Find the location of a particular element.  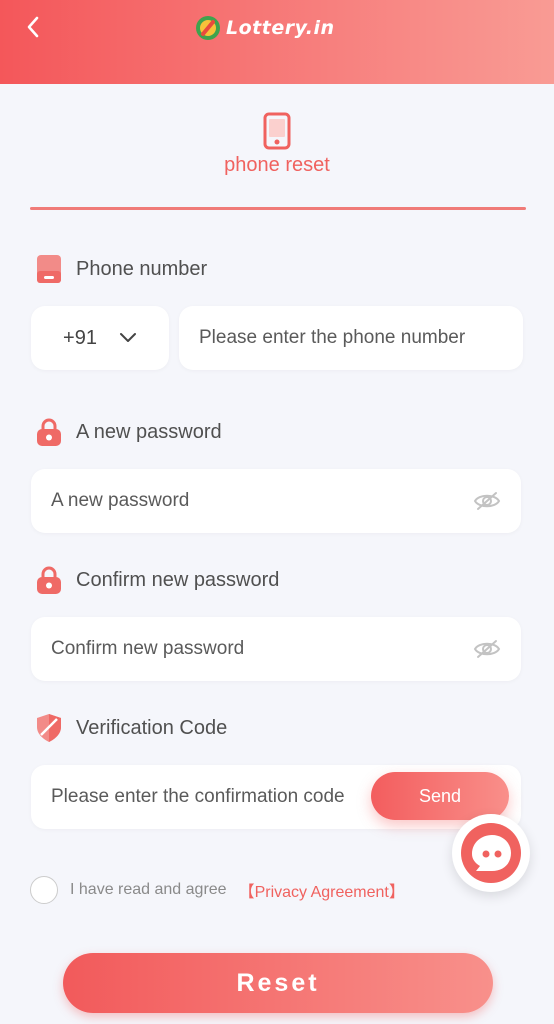

country-code-value: +91 is located at coordinates (80, 337).